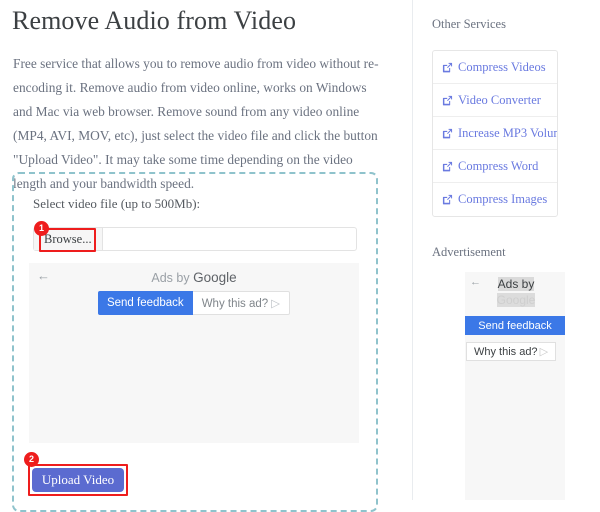 Image resolution: width=600 pixels, height=512 pixels. What do you see at coordinates (31, 459) in the screenshot?
I see `annotation-badge-2: 2` at bounding box center [31, 459].